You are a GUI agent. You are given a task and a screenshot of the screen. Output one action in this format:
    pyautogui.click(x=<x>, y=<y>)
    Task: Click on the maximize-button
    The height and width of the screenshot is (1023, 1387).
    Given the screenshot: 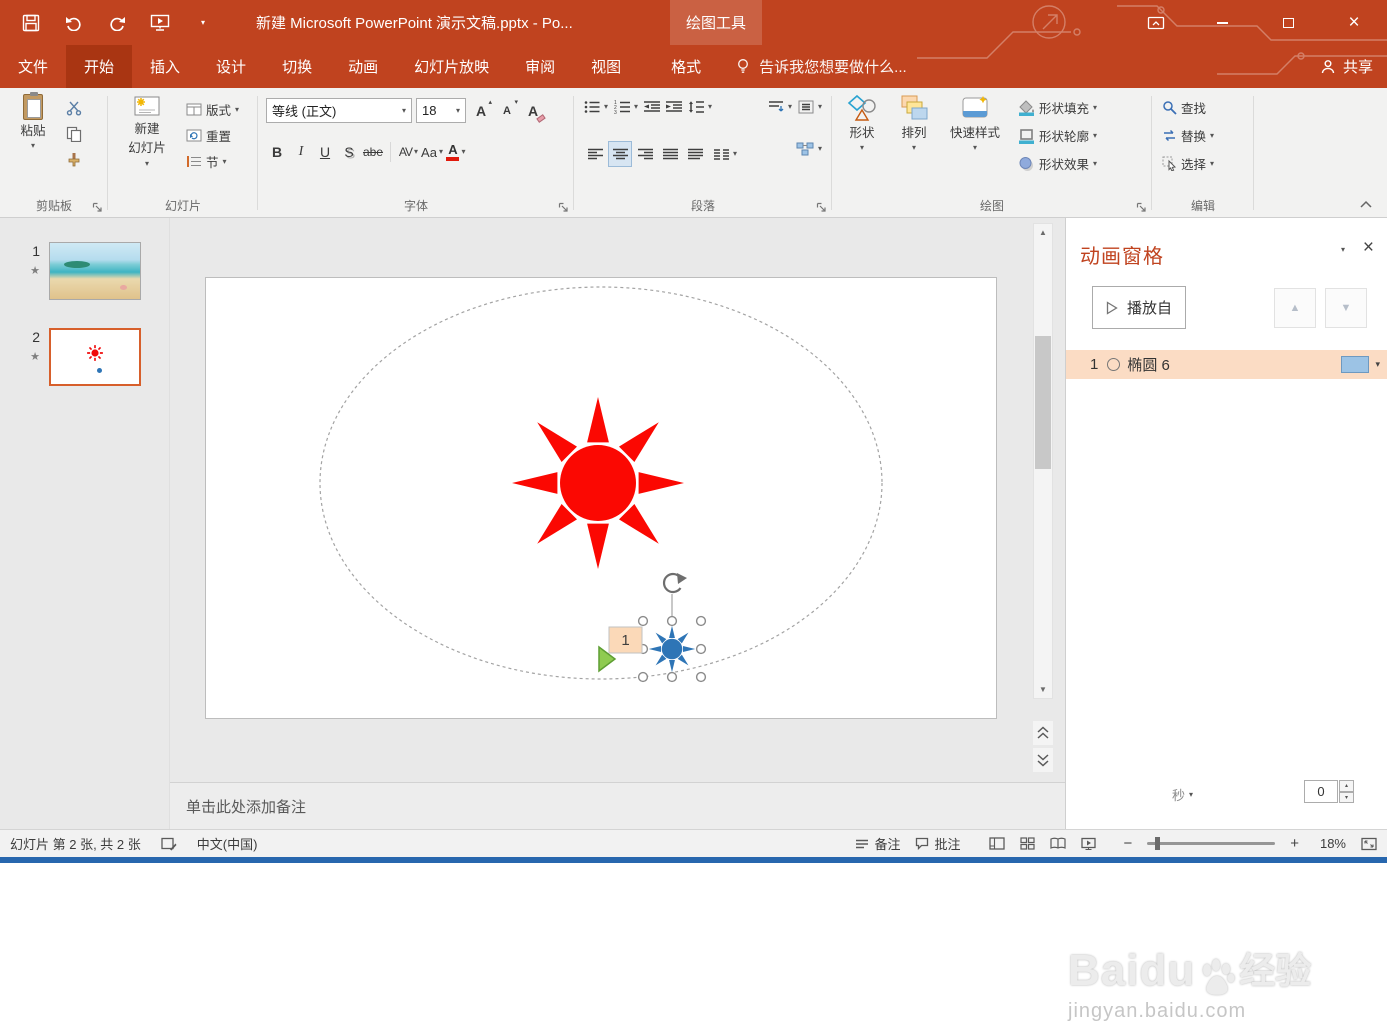 What is the action you would take?
    pyautogui.click(x=1288, y=22)
    